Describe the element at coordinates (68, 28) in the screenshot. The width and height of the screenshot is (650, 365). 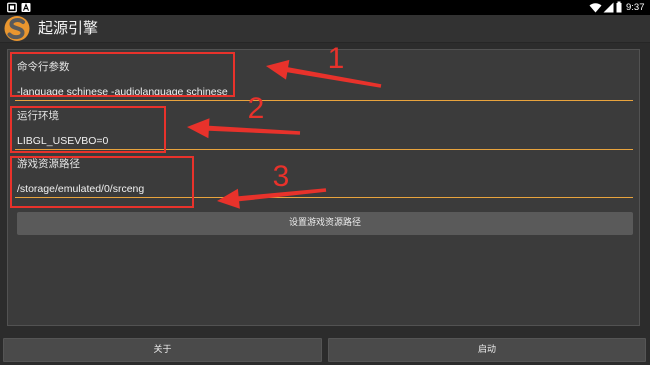
I see `app-title: 起源引擎` at that location.